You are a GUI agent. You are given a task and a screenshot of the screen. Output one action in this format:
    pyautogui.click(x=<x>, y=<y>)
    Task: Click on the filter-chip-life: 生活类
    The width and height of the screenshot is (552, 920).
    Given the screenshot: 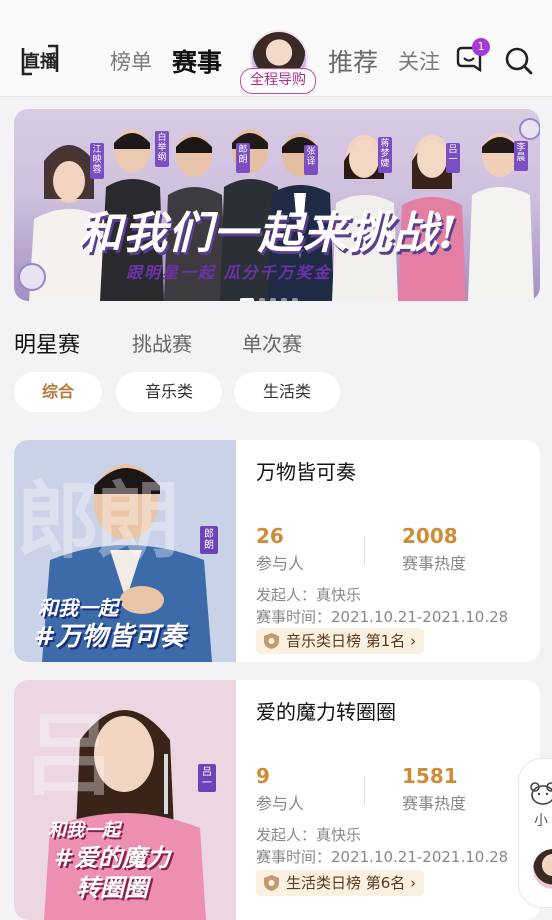 What is the action you would take?
    pyautogui.click(x=287, y=392)
    